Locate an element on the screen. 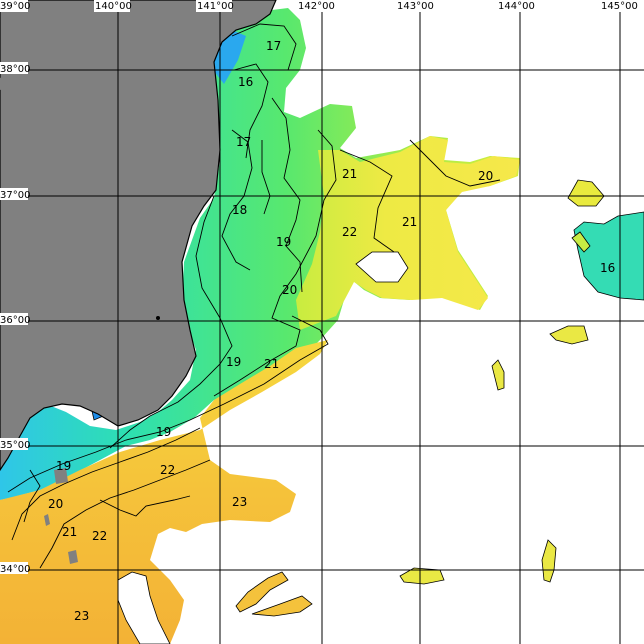  latitude-label: 36°00 is located at coordinates (15, 320).